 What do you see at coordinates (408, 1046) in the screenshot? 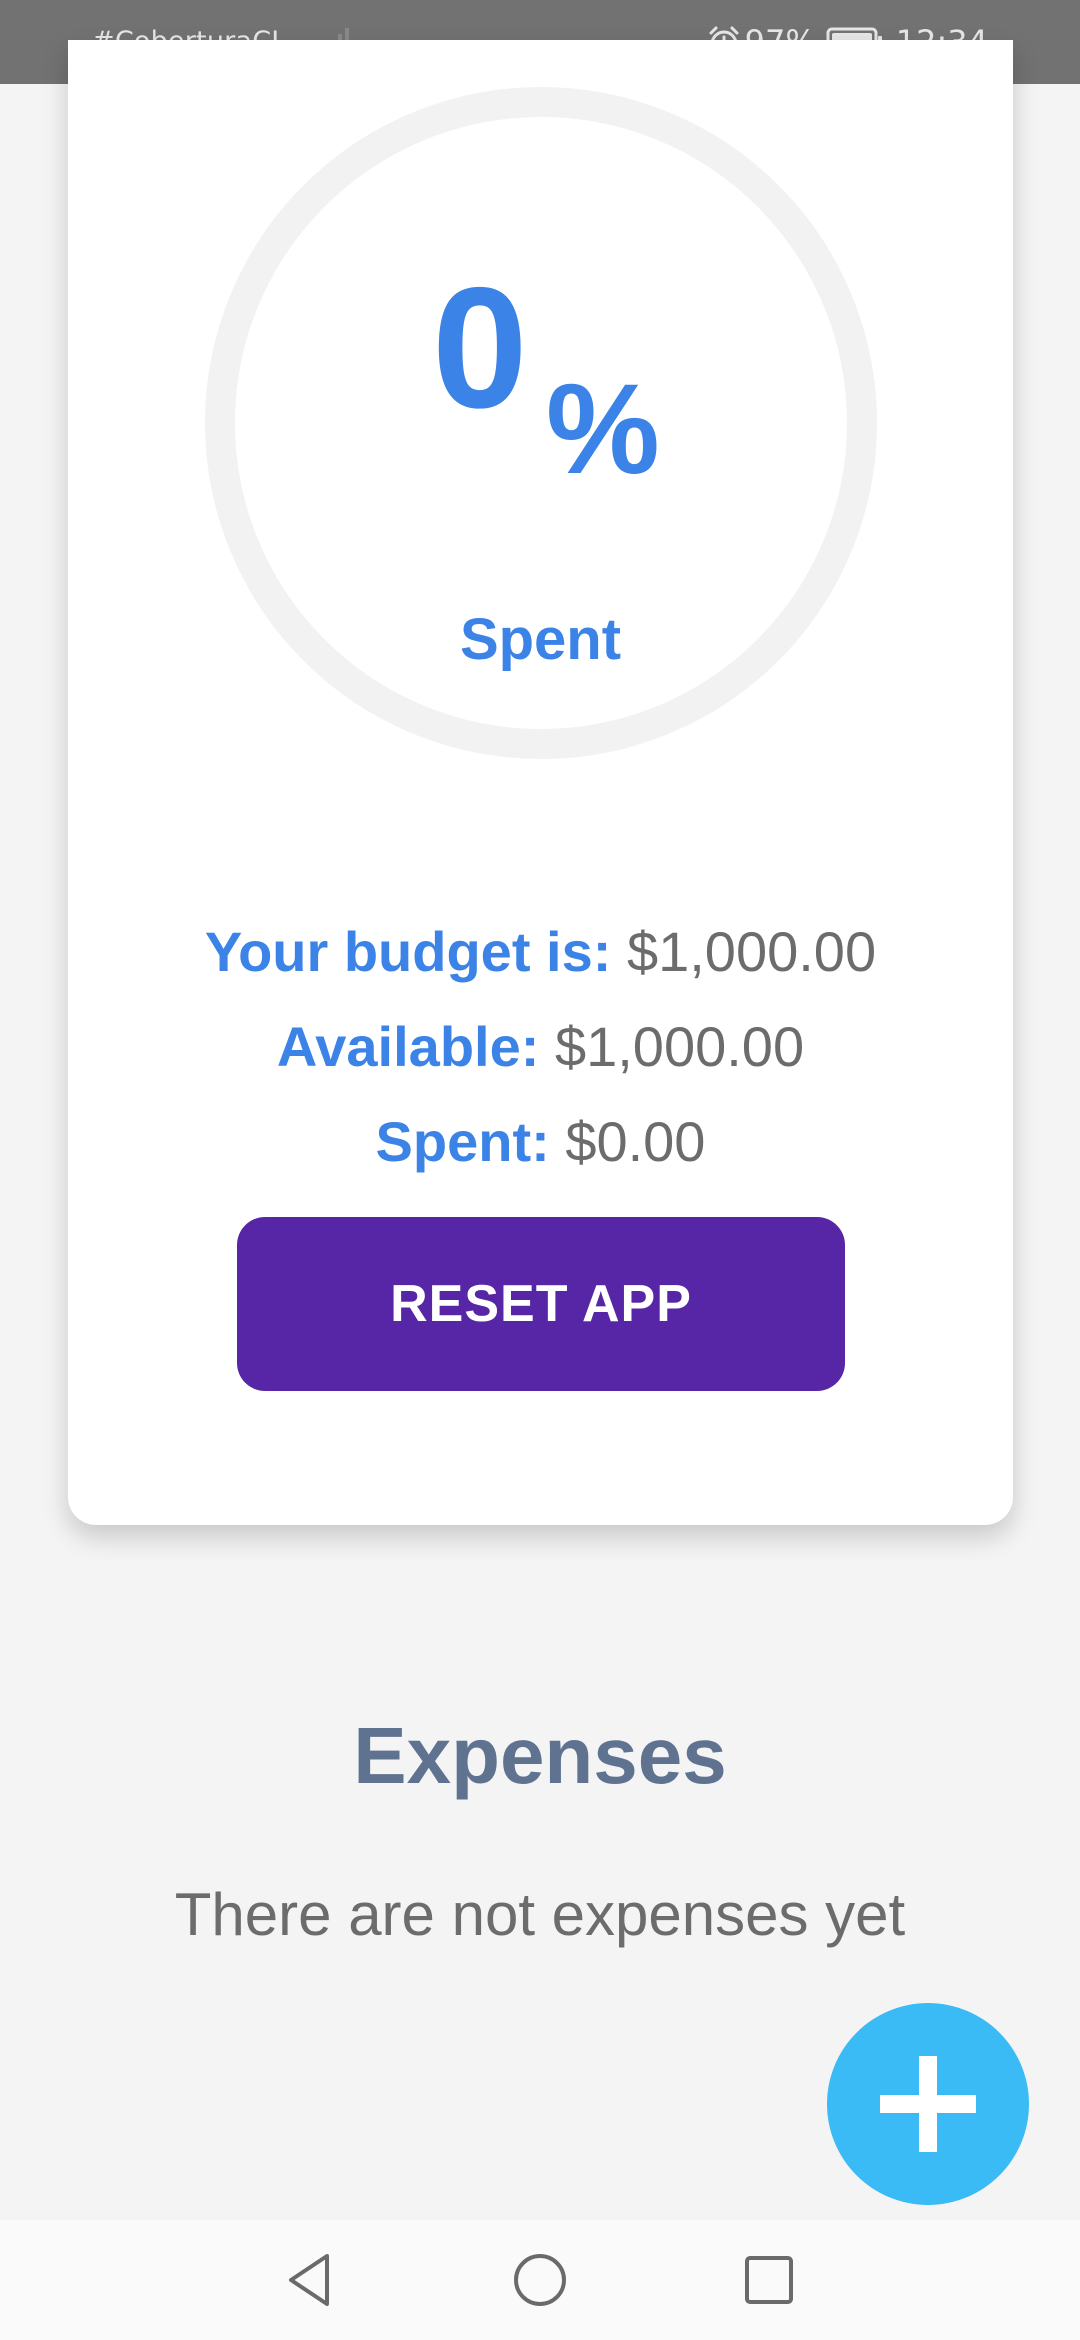
I see `available-label: Available:` at bounding box center [408, 1046].